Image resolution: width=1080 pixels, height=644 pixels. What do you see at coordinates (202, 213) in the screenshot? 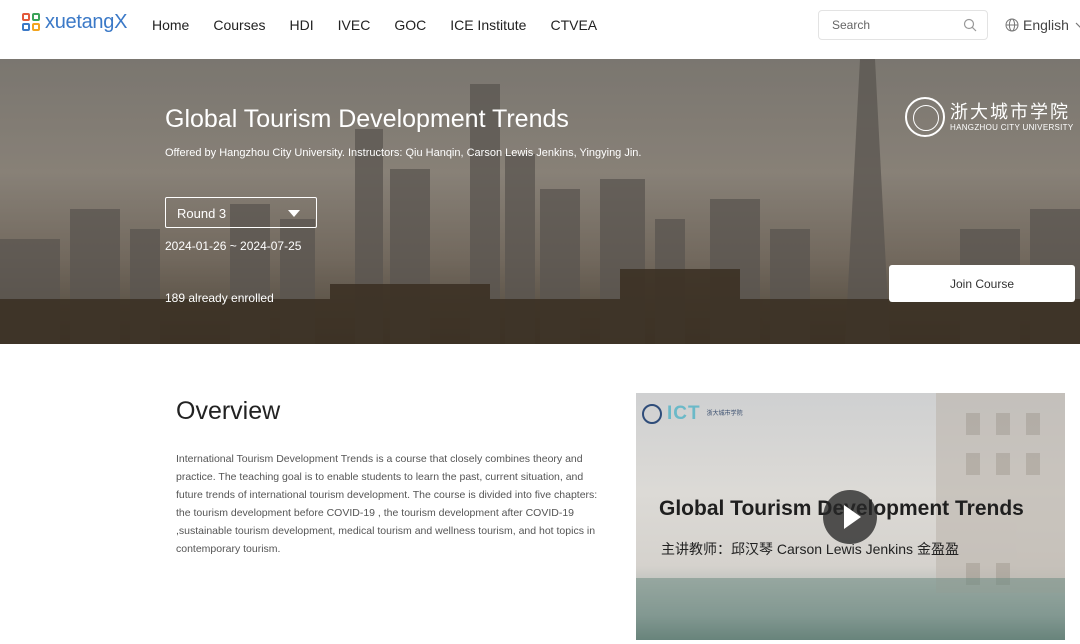
I see `round-select-value: Round 3` at bounding box center [202, 213].